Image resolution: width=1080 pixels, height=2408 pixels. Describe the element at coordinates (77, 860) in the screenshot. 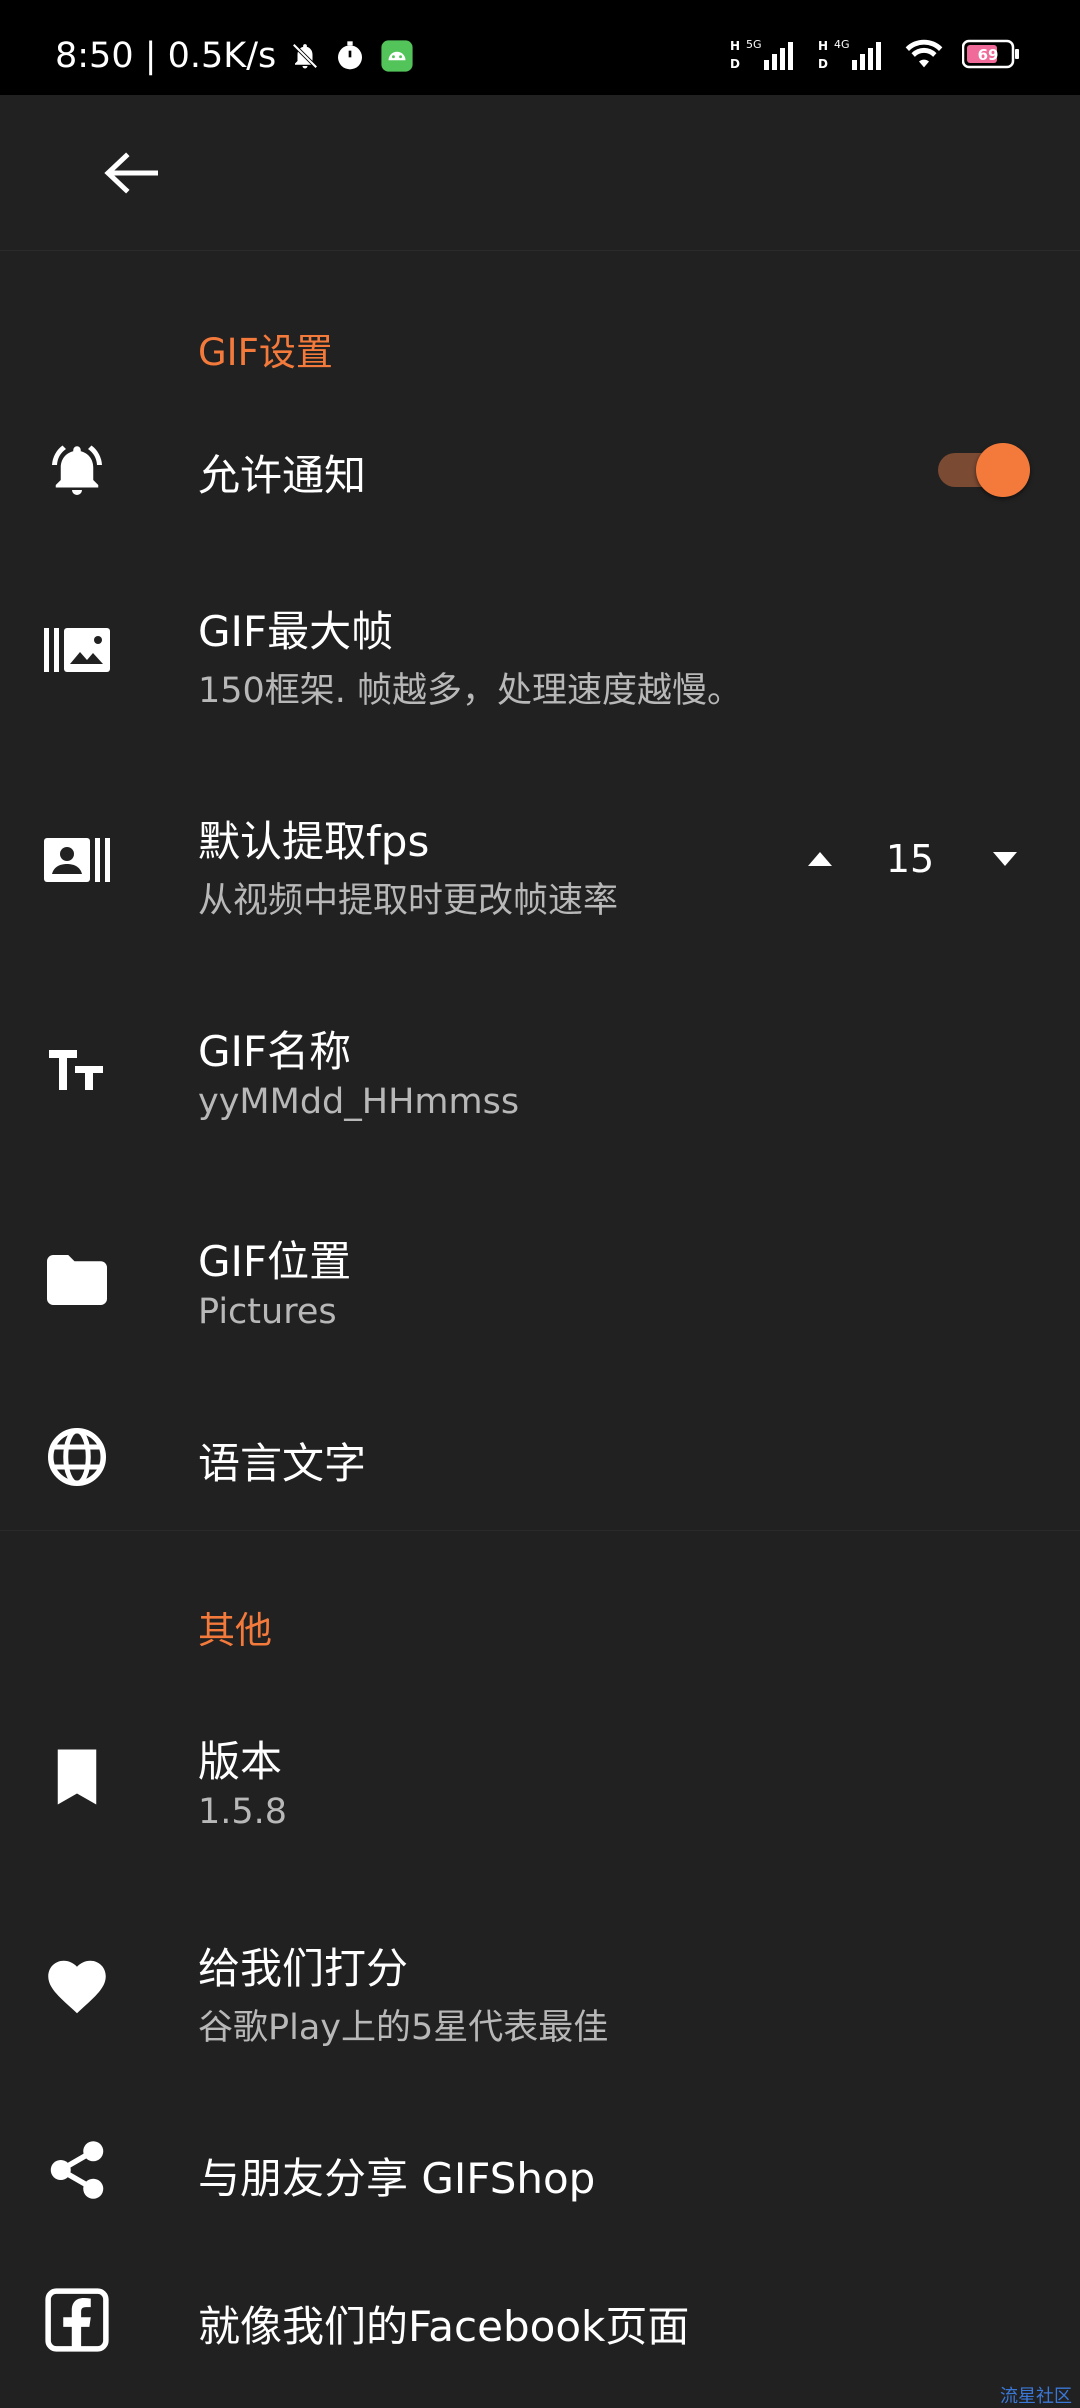

I see `contact-card-icon` at that location.